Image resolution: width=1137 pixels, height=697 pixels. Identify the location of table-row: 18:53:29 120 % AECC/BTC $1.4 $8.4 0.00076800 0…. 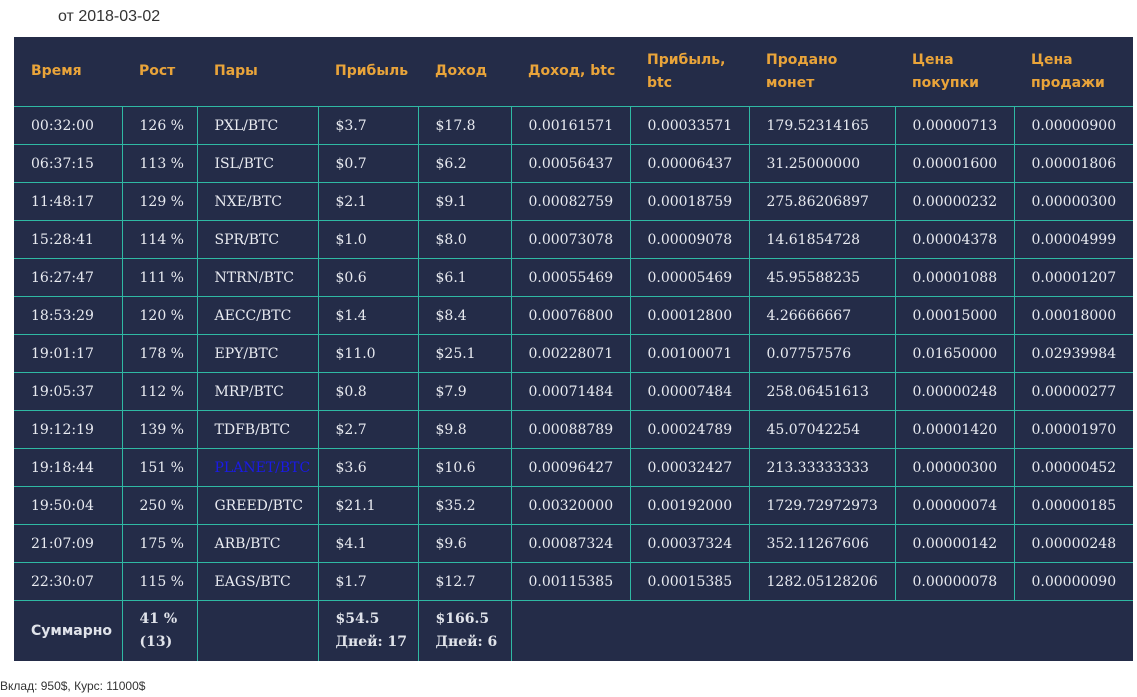
(573, 315).